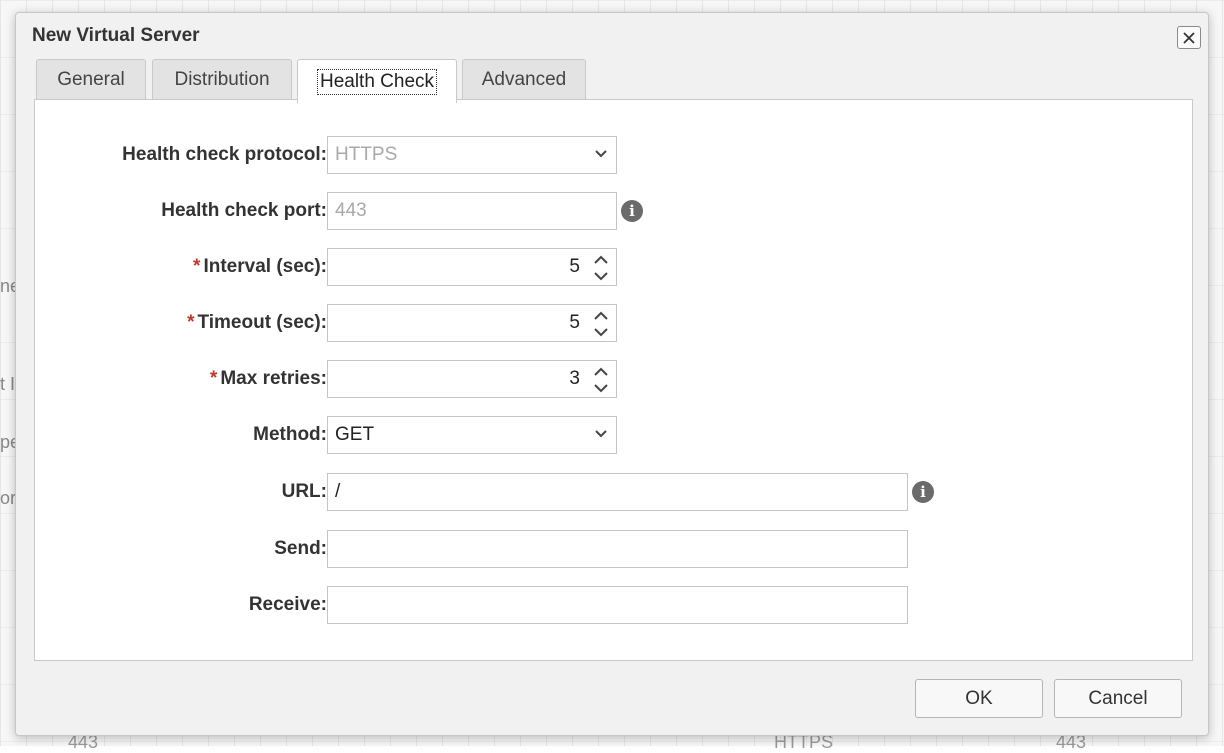 The height and width of the screenshot is (753, 1224). Describe the element at coordinates (351, 210) in the screenshot. I see `port-placeholder: 443` at that location.